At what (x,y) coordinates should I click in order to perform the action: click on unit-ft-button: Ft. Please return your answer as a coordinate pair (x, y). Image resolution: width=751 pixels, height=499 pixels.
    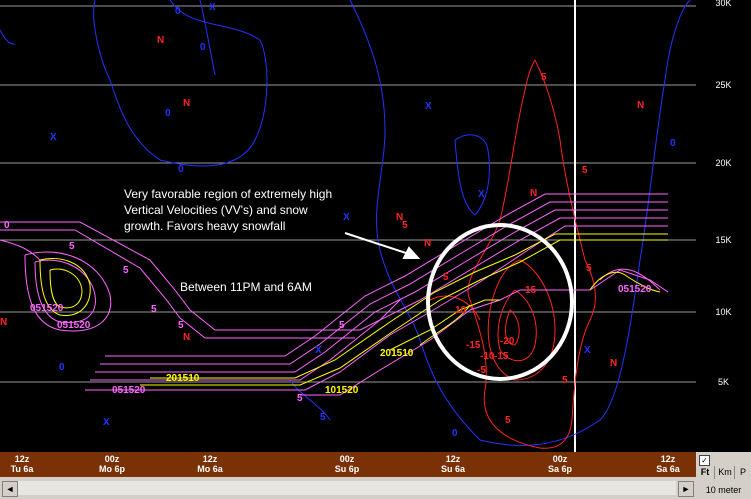
    Looking at the image, I should click on (705, 472).